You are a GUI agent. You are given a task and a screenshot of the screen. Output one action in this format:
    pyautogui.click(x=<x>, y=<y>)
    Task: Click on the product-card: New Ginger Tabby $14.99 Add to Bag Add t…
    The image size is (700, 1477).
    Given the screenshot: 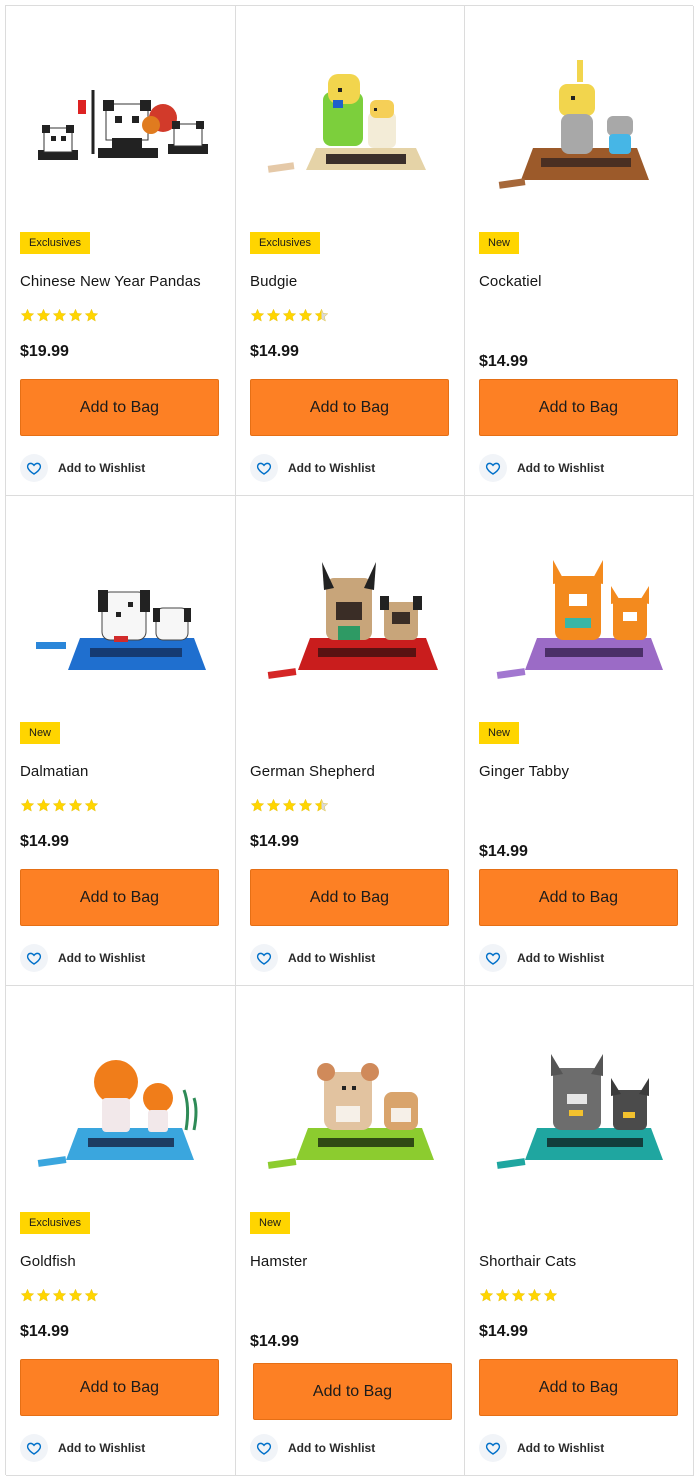 What is the action you would take?
    pyautogui.click(x=579, y=741)
    